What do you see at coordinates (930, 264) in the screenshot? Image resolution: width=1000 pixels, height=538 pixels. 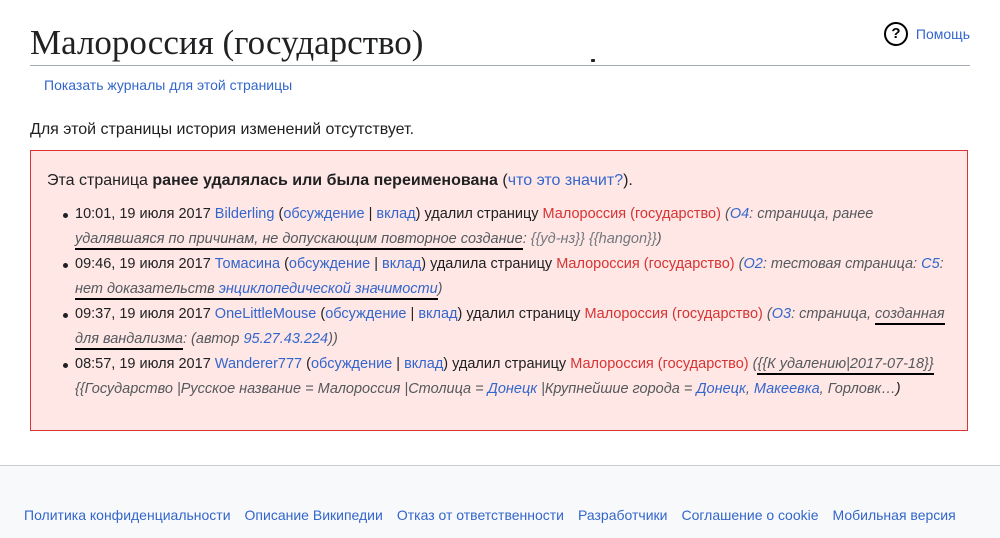 I see `reason-code-link: С5` at bounding box center [930, 264].